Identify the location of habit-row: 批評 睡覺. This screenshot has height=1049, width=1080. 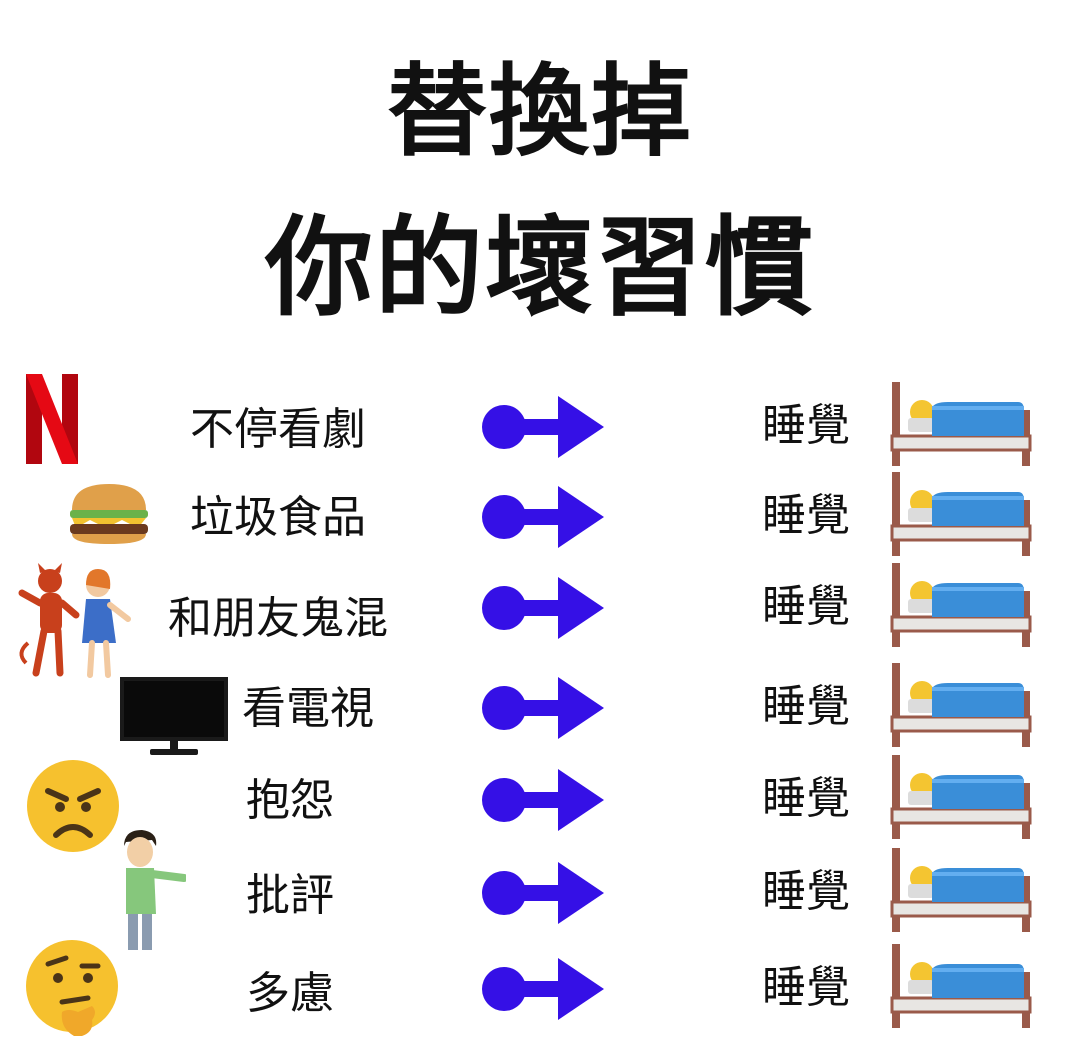
(540, 890).